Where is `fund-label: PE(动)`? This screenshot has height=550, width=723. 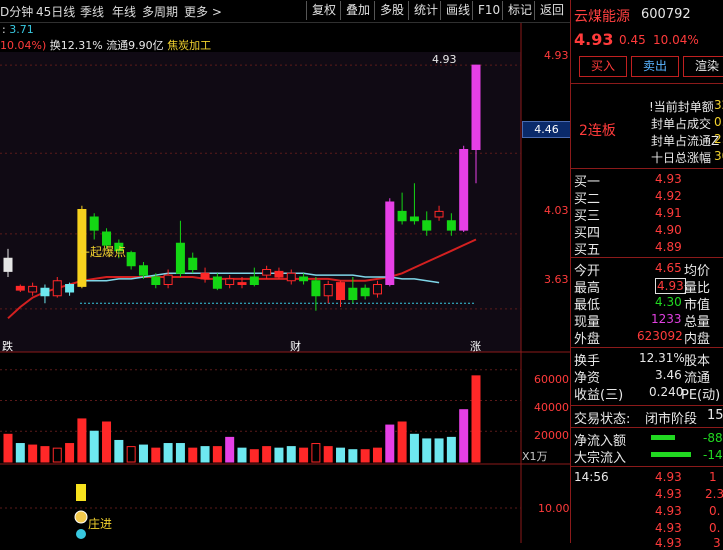
fund-label: PE(动) is located at coordinates (701, 395).